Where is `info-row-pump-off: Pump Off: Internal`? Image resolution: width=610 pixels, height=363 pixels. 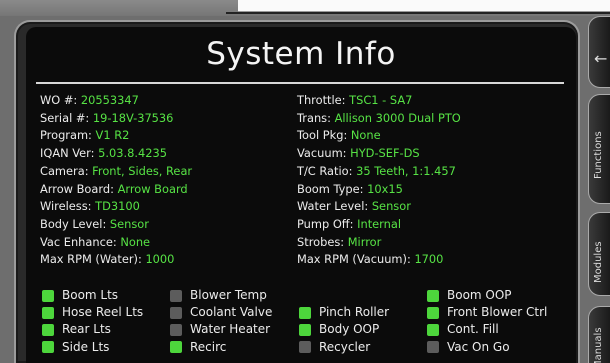
info-row-pump-off: Pump Off: Internal is located at coordinates (379, 225).